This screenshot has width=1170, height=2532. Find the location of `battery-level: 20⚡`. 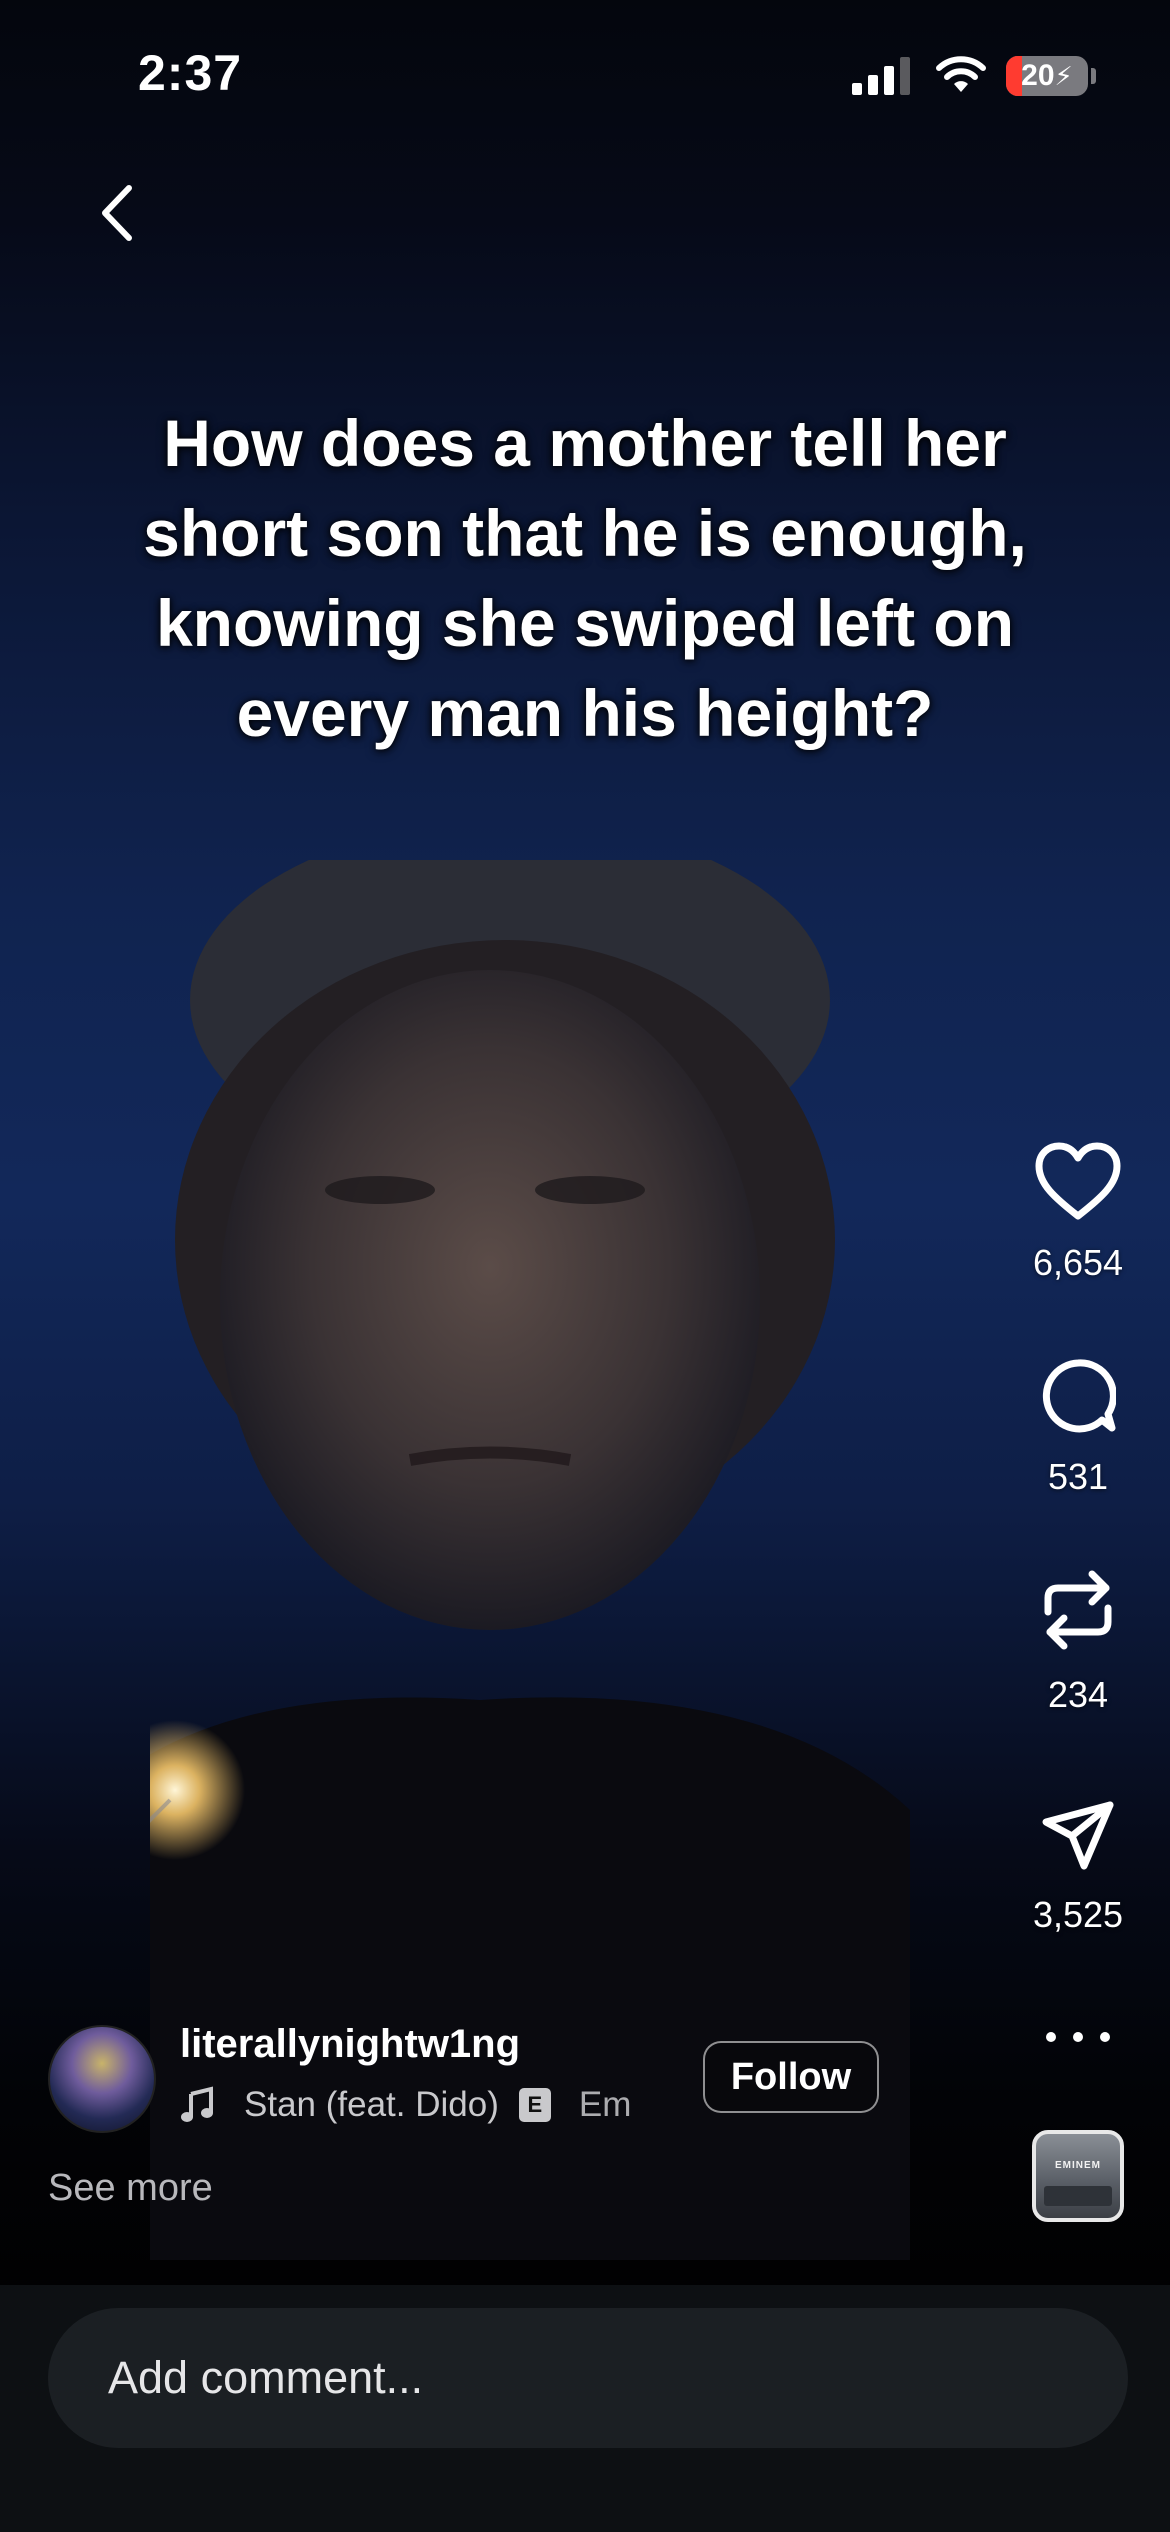

battery-level: 20⚡ is located at coordinates (1047, 75).